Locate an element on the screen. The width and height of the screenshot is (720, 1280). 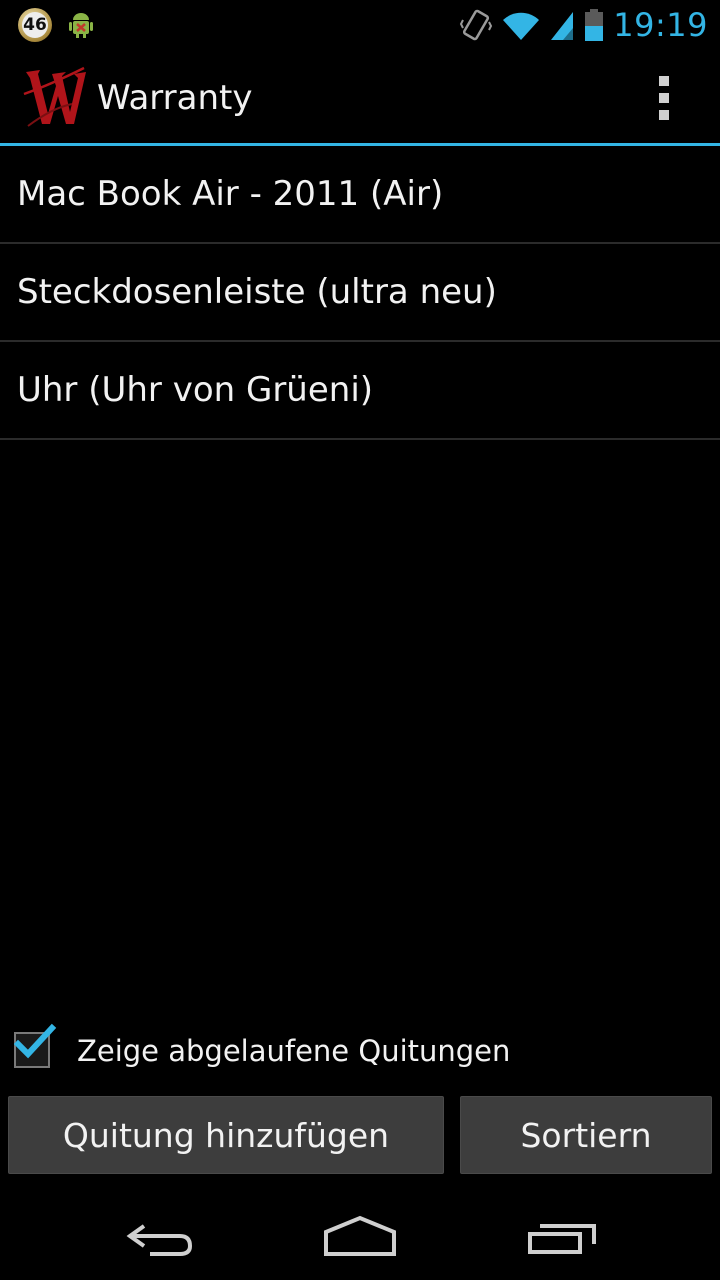
show-expired-checkbox is located at coordinates (35, 1045).